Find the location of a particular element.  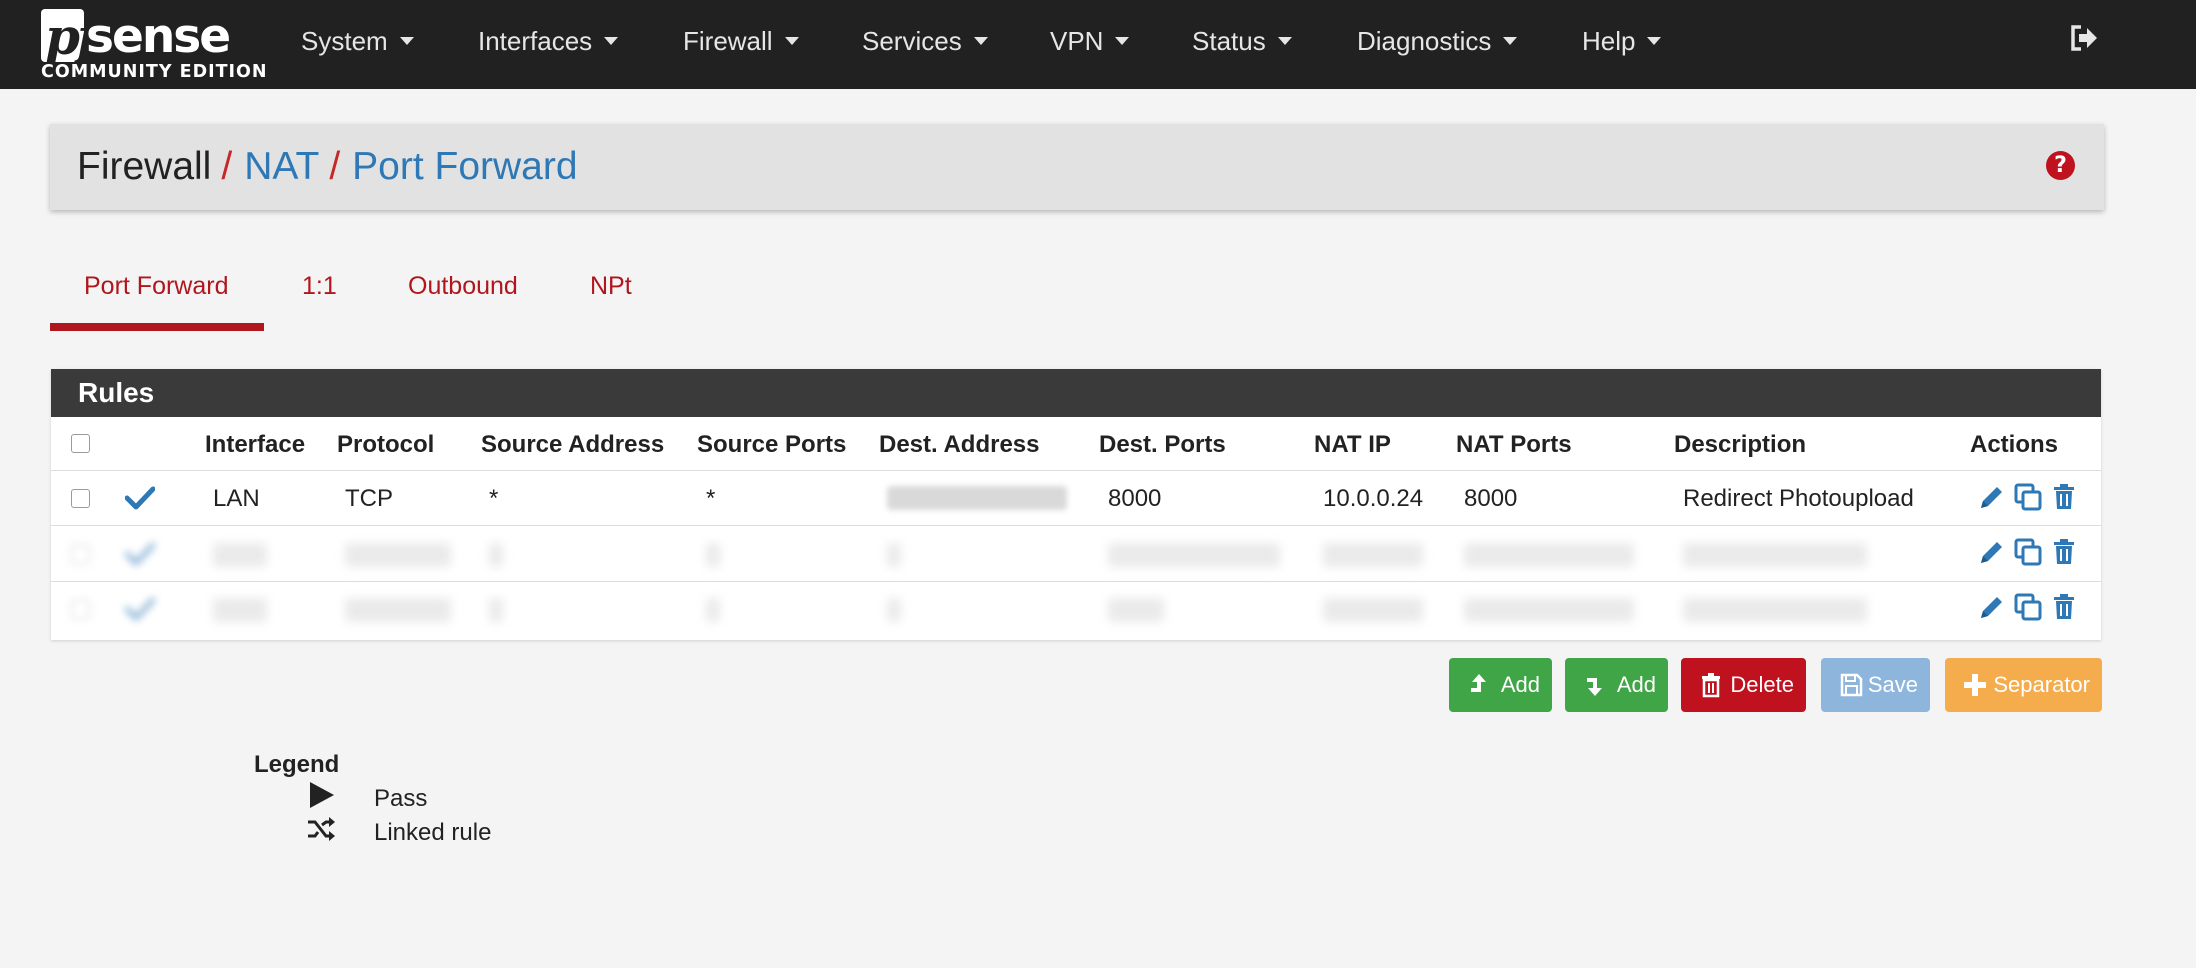

nav-label: Diagnostics is located at coordinates (1424, 41).